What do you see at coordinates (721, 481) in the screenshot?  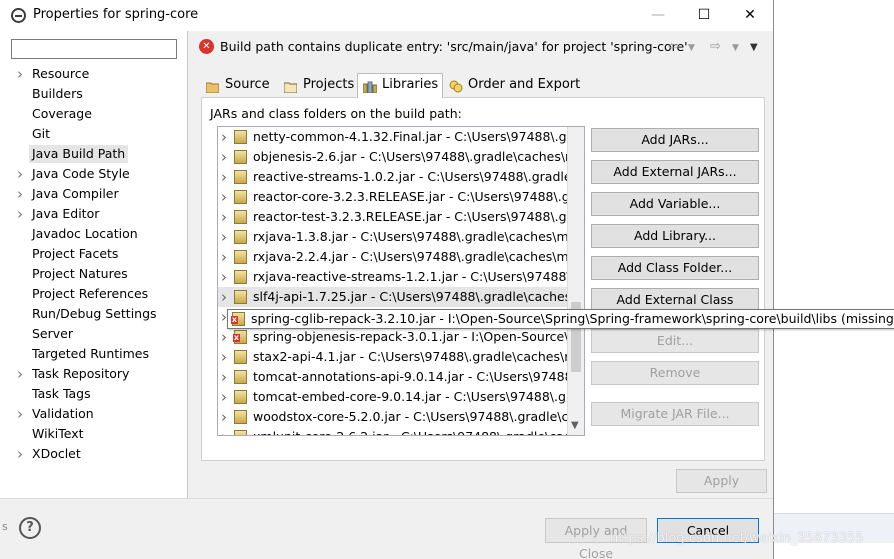 I see `apply-button: Apply` at bounding box center [721, 481].